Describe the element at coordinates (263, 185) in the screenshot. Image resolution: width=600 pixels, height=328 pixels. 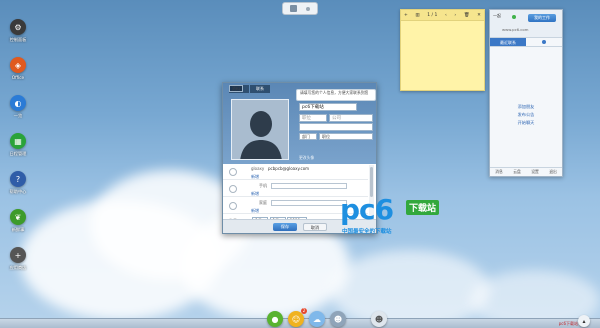
I see `phone-label: 手机` at that location.